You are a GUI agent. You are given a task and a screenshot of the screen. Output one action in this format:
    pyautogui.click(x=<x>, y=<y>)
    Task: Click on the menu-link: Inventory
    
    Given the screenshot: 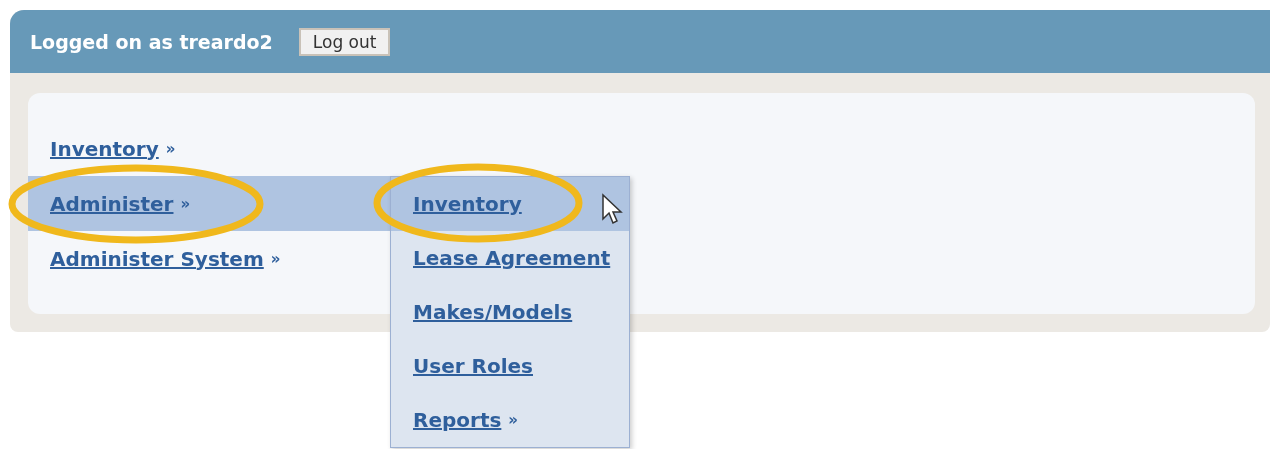 What is the action you would take?
    pyautogui.click(x=104, y=148)
    